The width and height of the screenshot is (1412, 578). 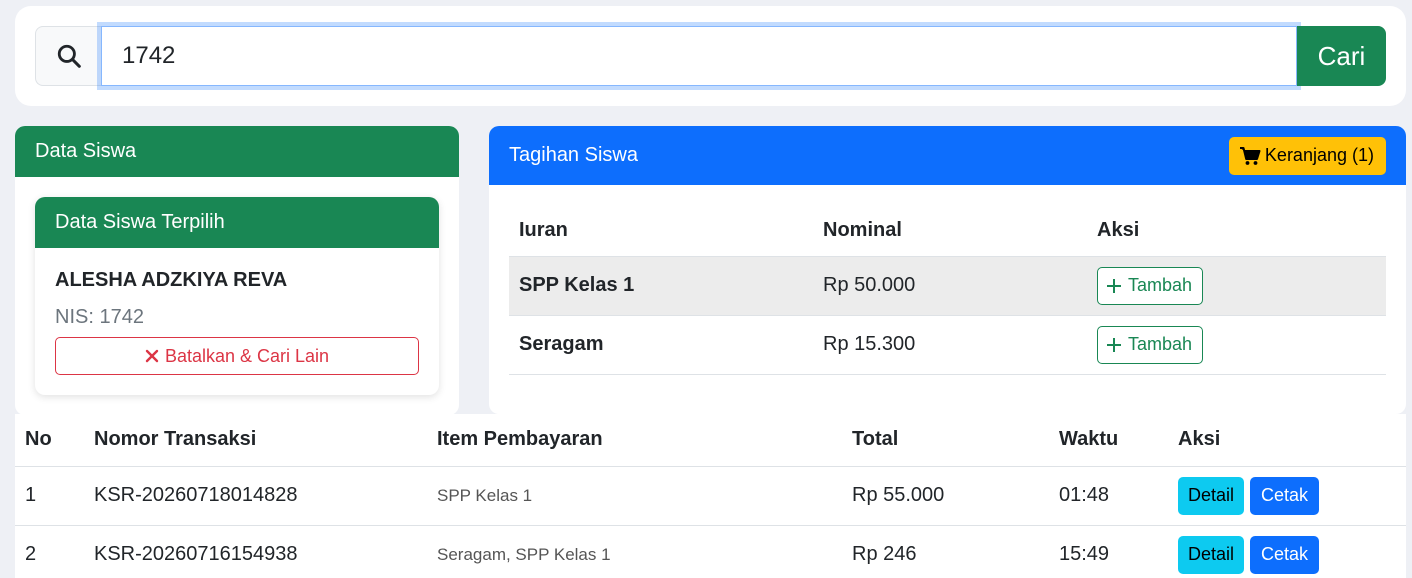 What do you see at coordinates (947, 155) in the screenshot?
I see `bills-card-header: Tagihan Siswa Keranjang (1)` at bounding box center [947, 155].